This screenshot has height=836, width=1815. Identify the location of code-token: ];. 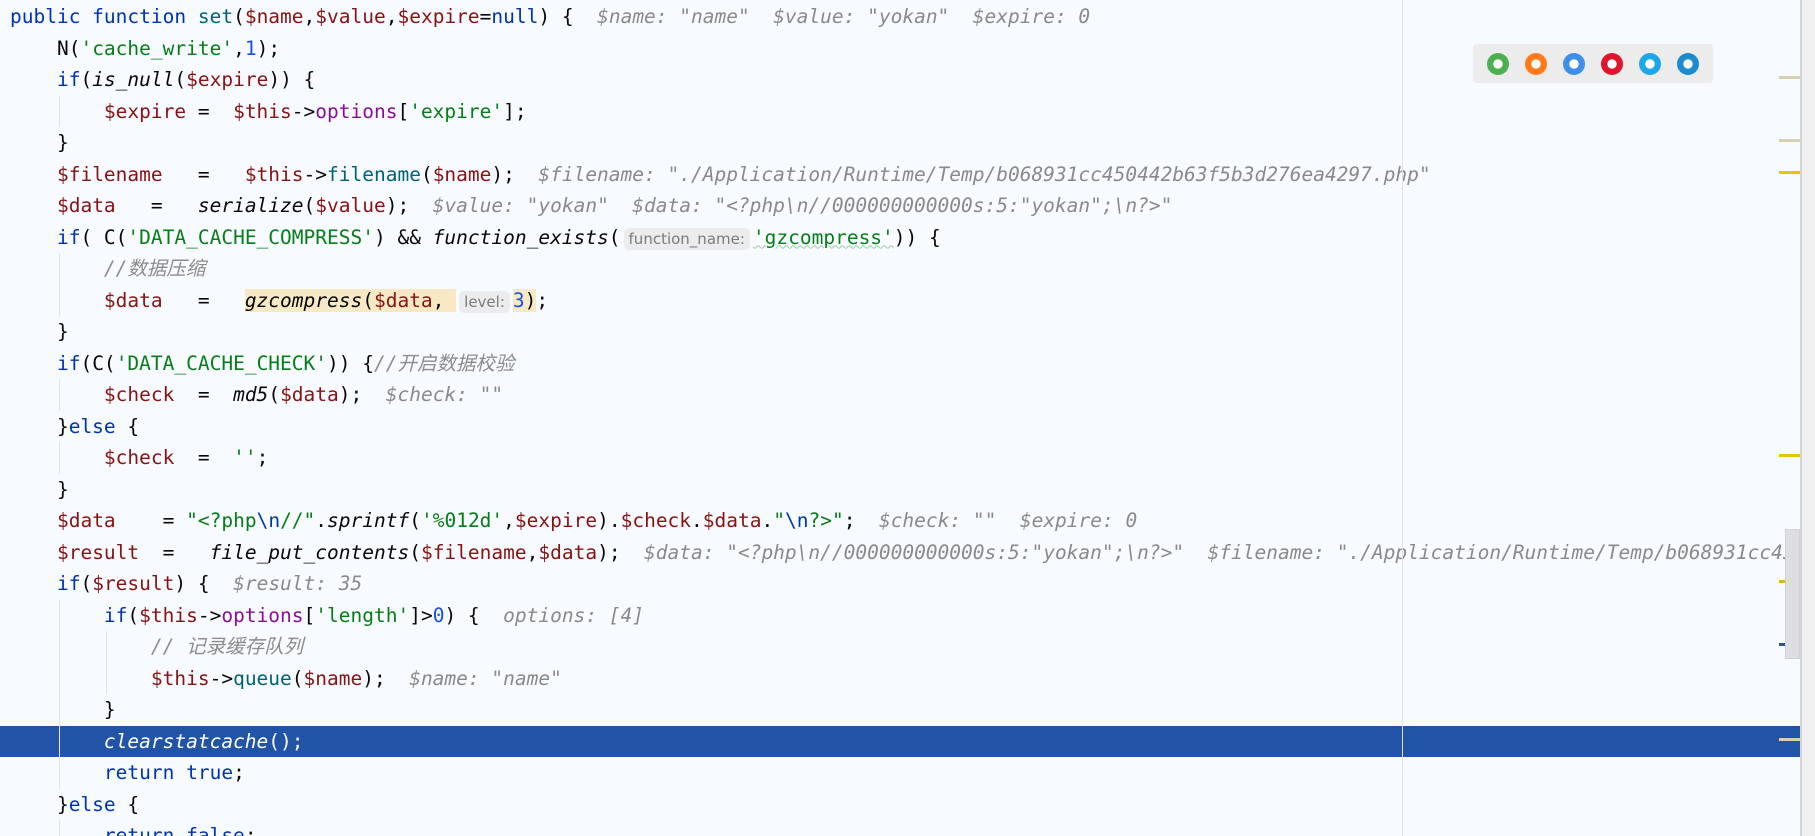
(515, 111).